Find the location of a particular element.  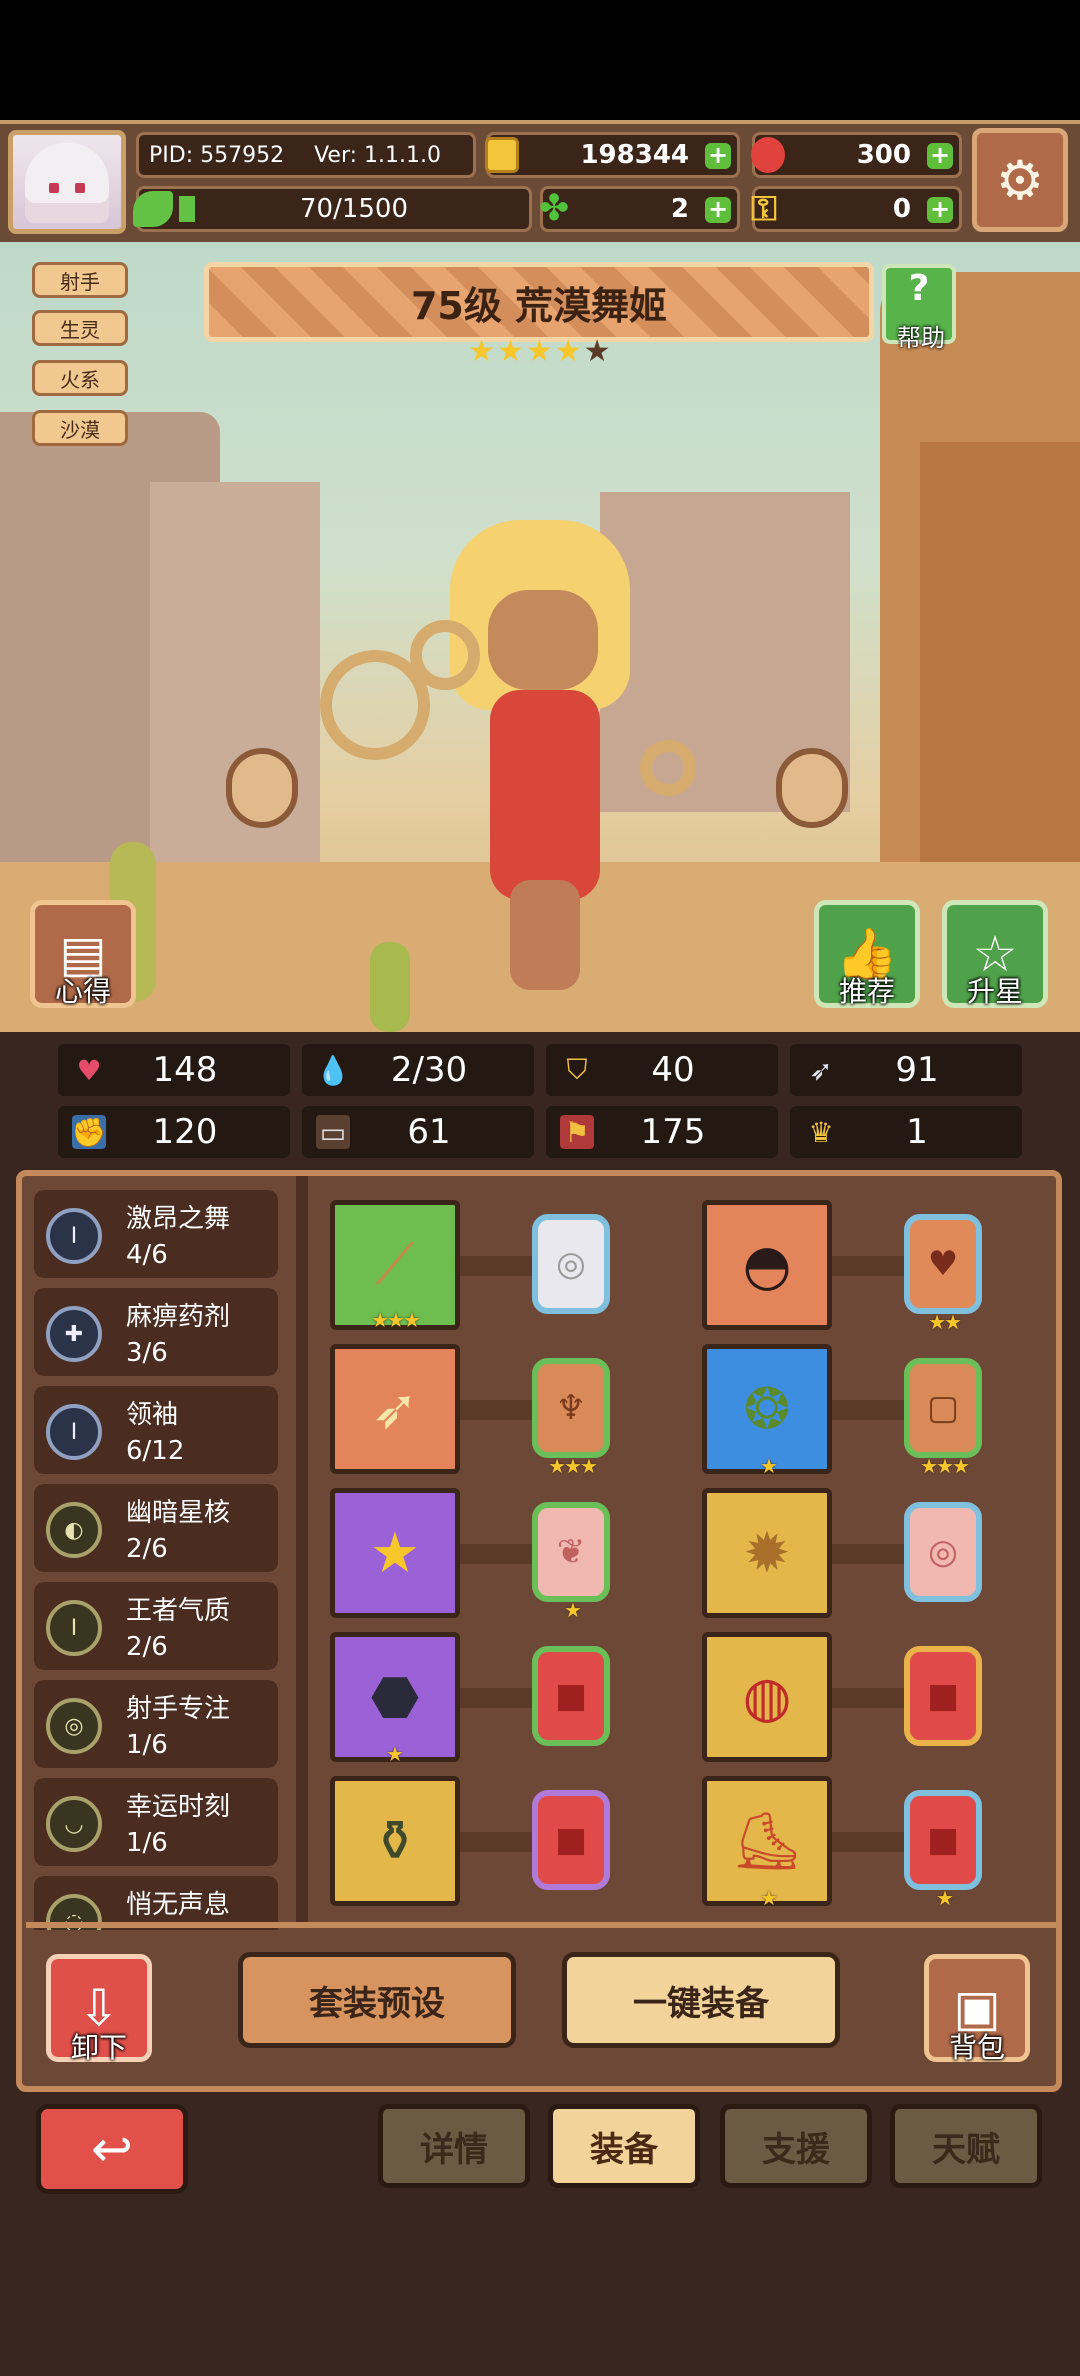

stat-mana: 💧 2/30 is located at coordinates (418, 1070).